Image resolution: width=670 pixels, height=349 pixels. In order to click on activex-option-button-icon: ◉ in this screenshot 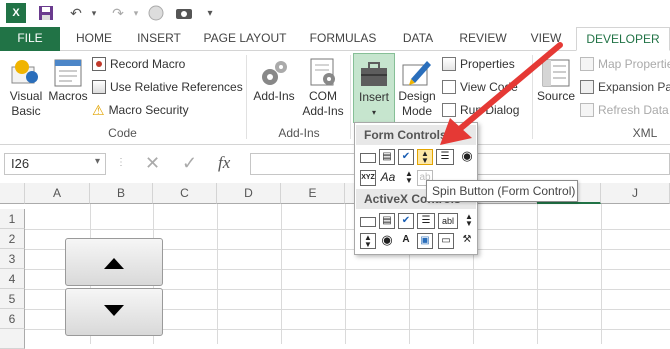, I will do `click(387, 241)`.